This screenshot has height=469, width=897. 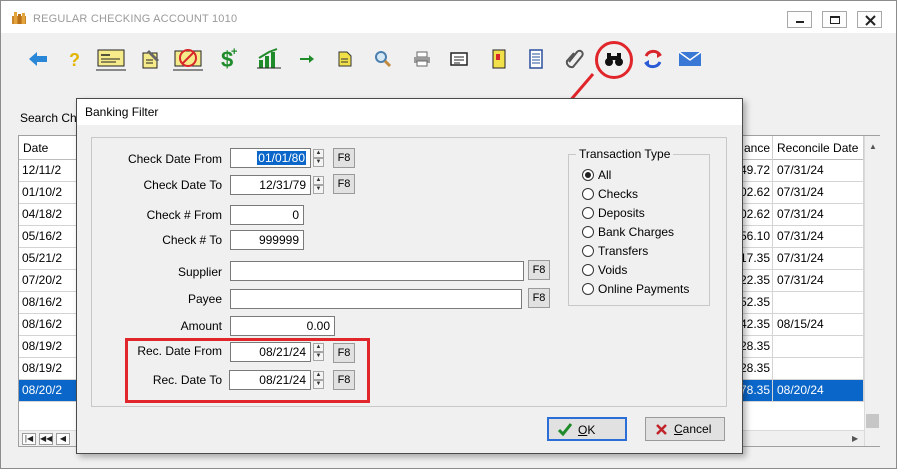 What do you see at coordinates (49, 390) in the screenshot?
I see `row-date-cell: 08/20/2` at bounding box center [49, 390].